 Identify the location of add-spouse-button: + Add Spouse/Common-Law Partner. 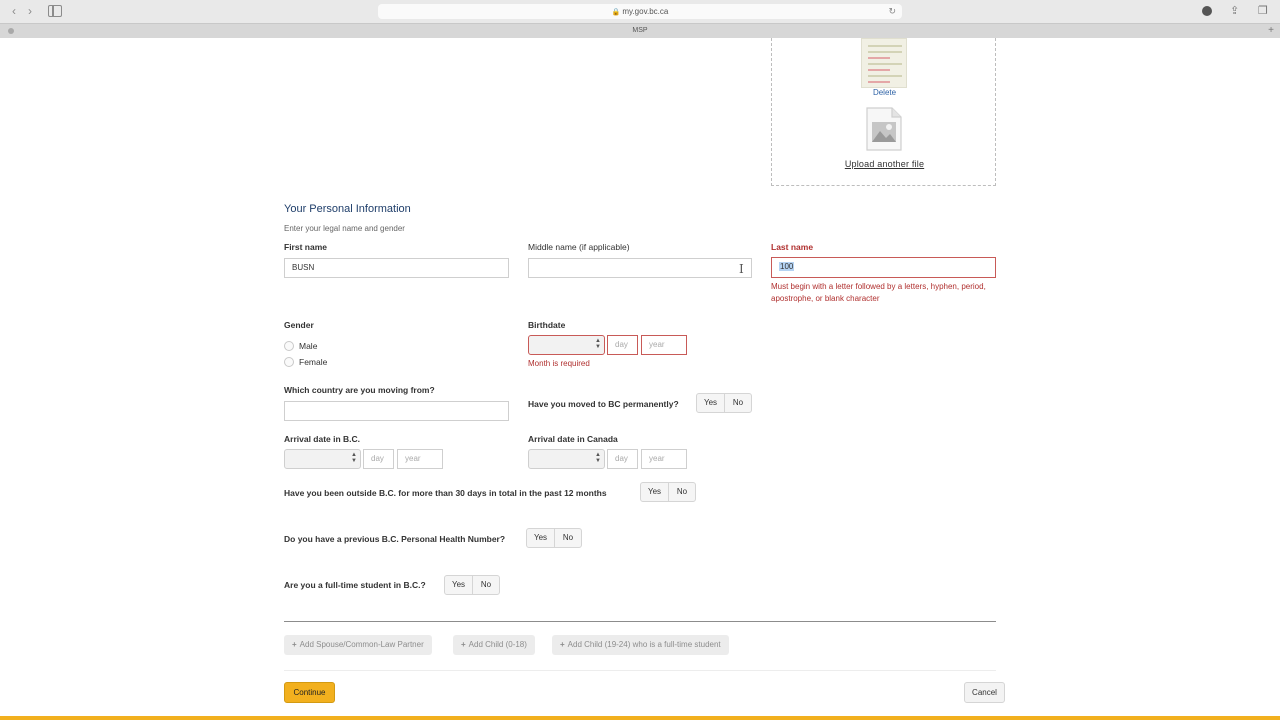
(358, 645).